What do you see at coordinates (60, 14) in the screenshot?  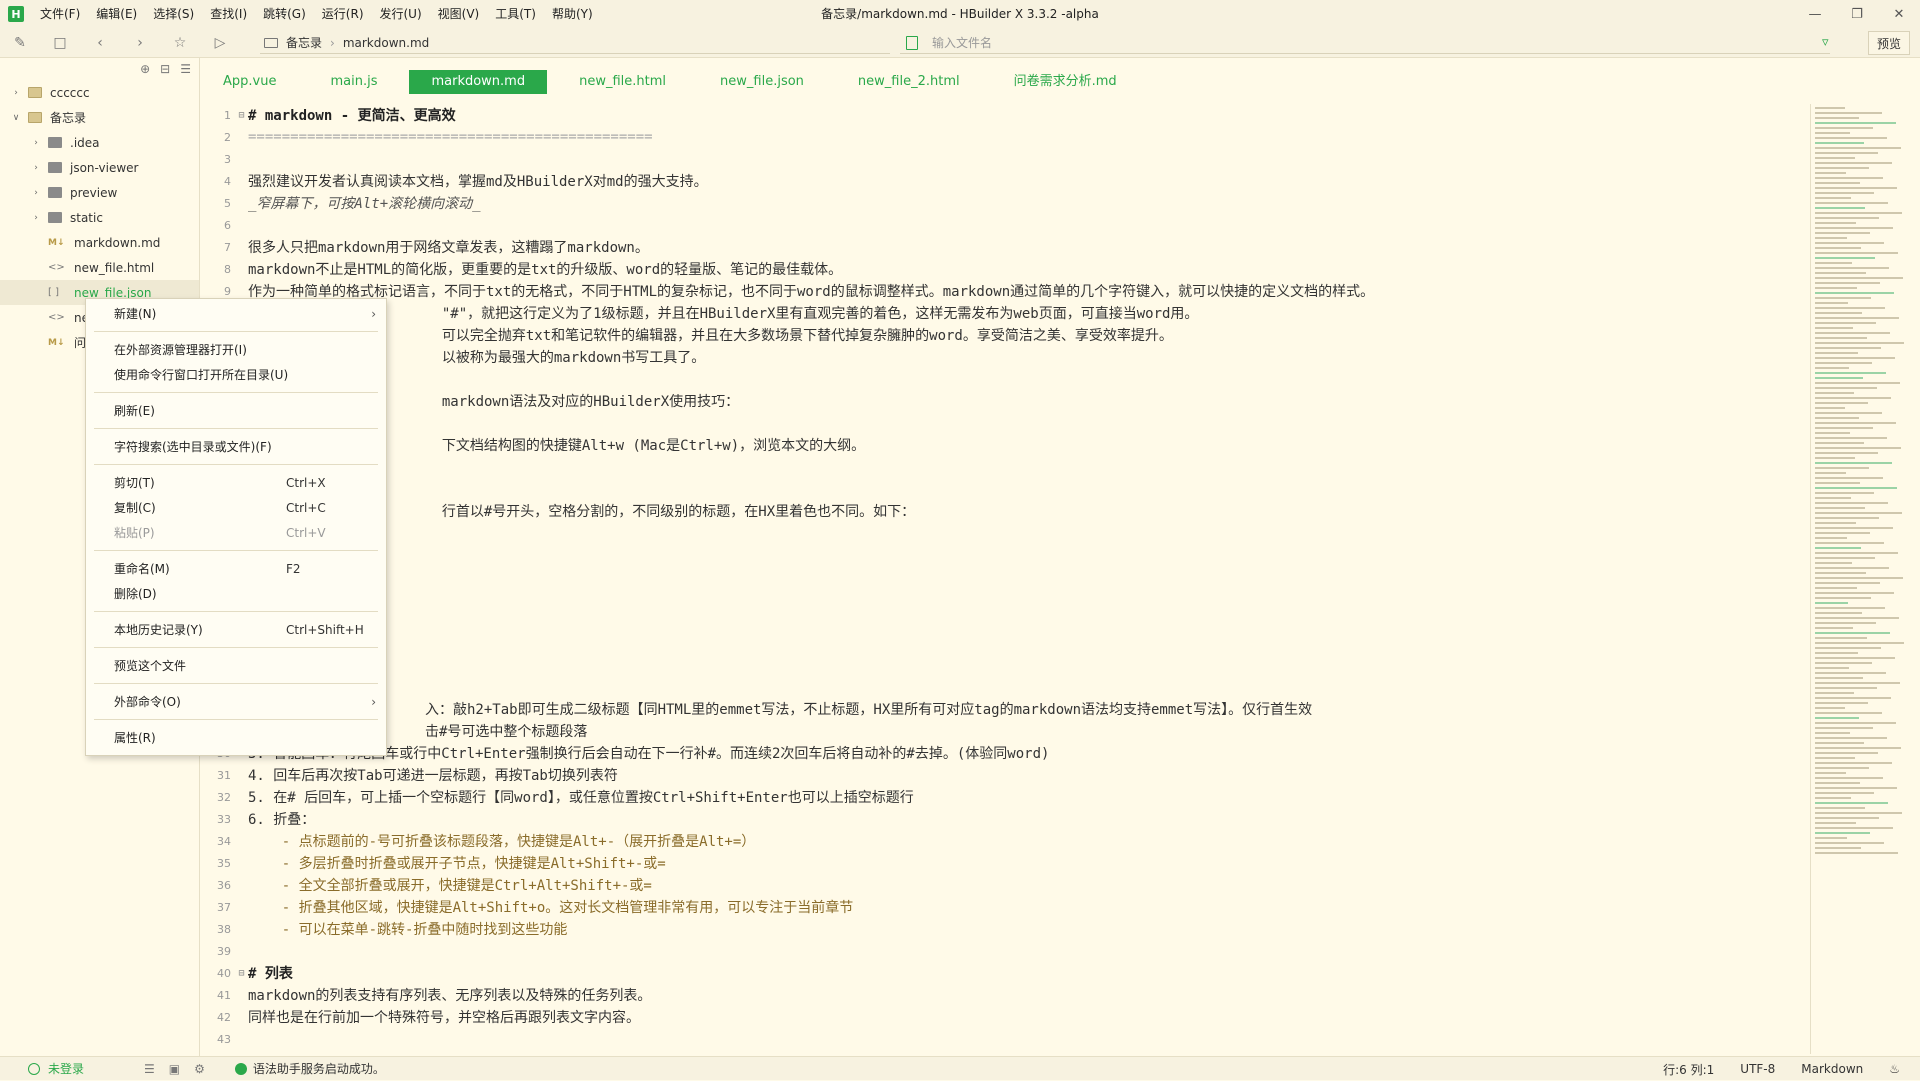 I see `menu-item: 文件(F)` at bounding box center [60, 14].